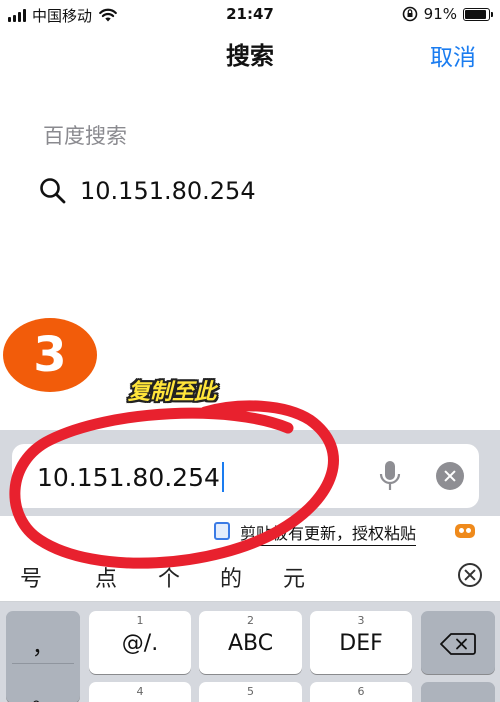  Describe the element at coordinates (250, 56) in the screenshot. I see `page-title: 搜索` at that location.